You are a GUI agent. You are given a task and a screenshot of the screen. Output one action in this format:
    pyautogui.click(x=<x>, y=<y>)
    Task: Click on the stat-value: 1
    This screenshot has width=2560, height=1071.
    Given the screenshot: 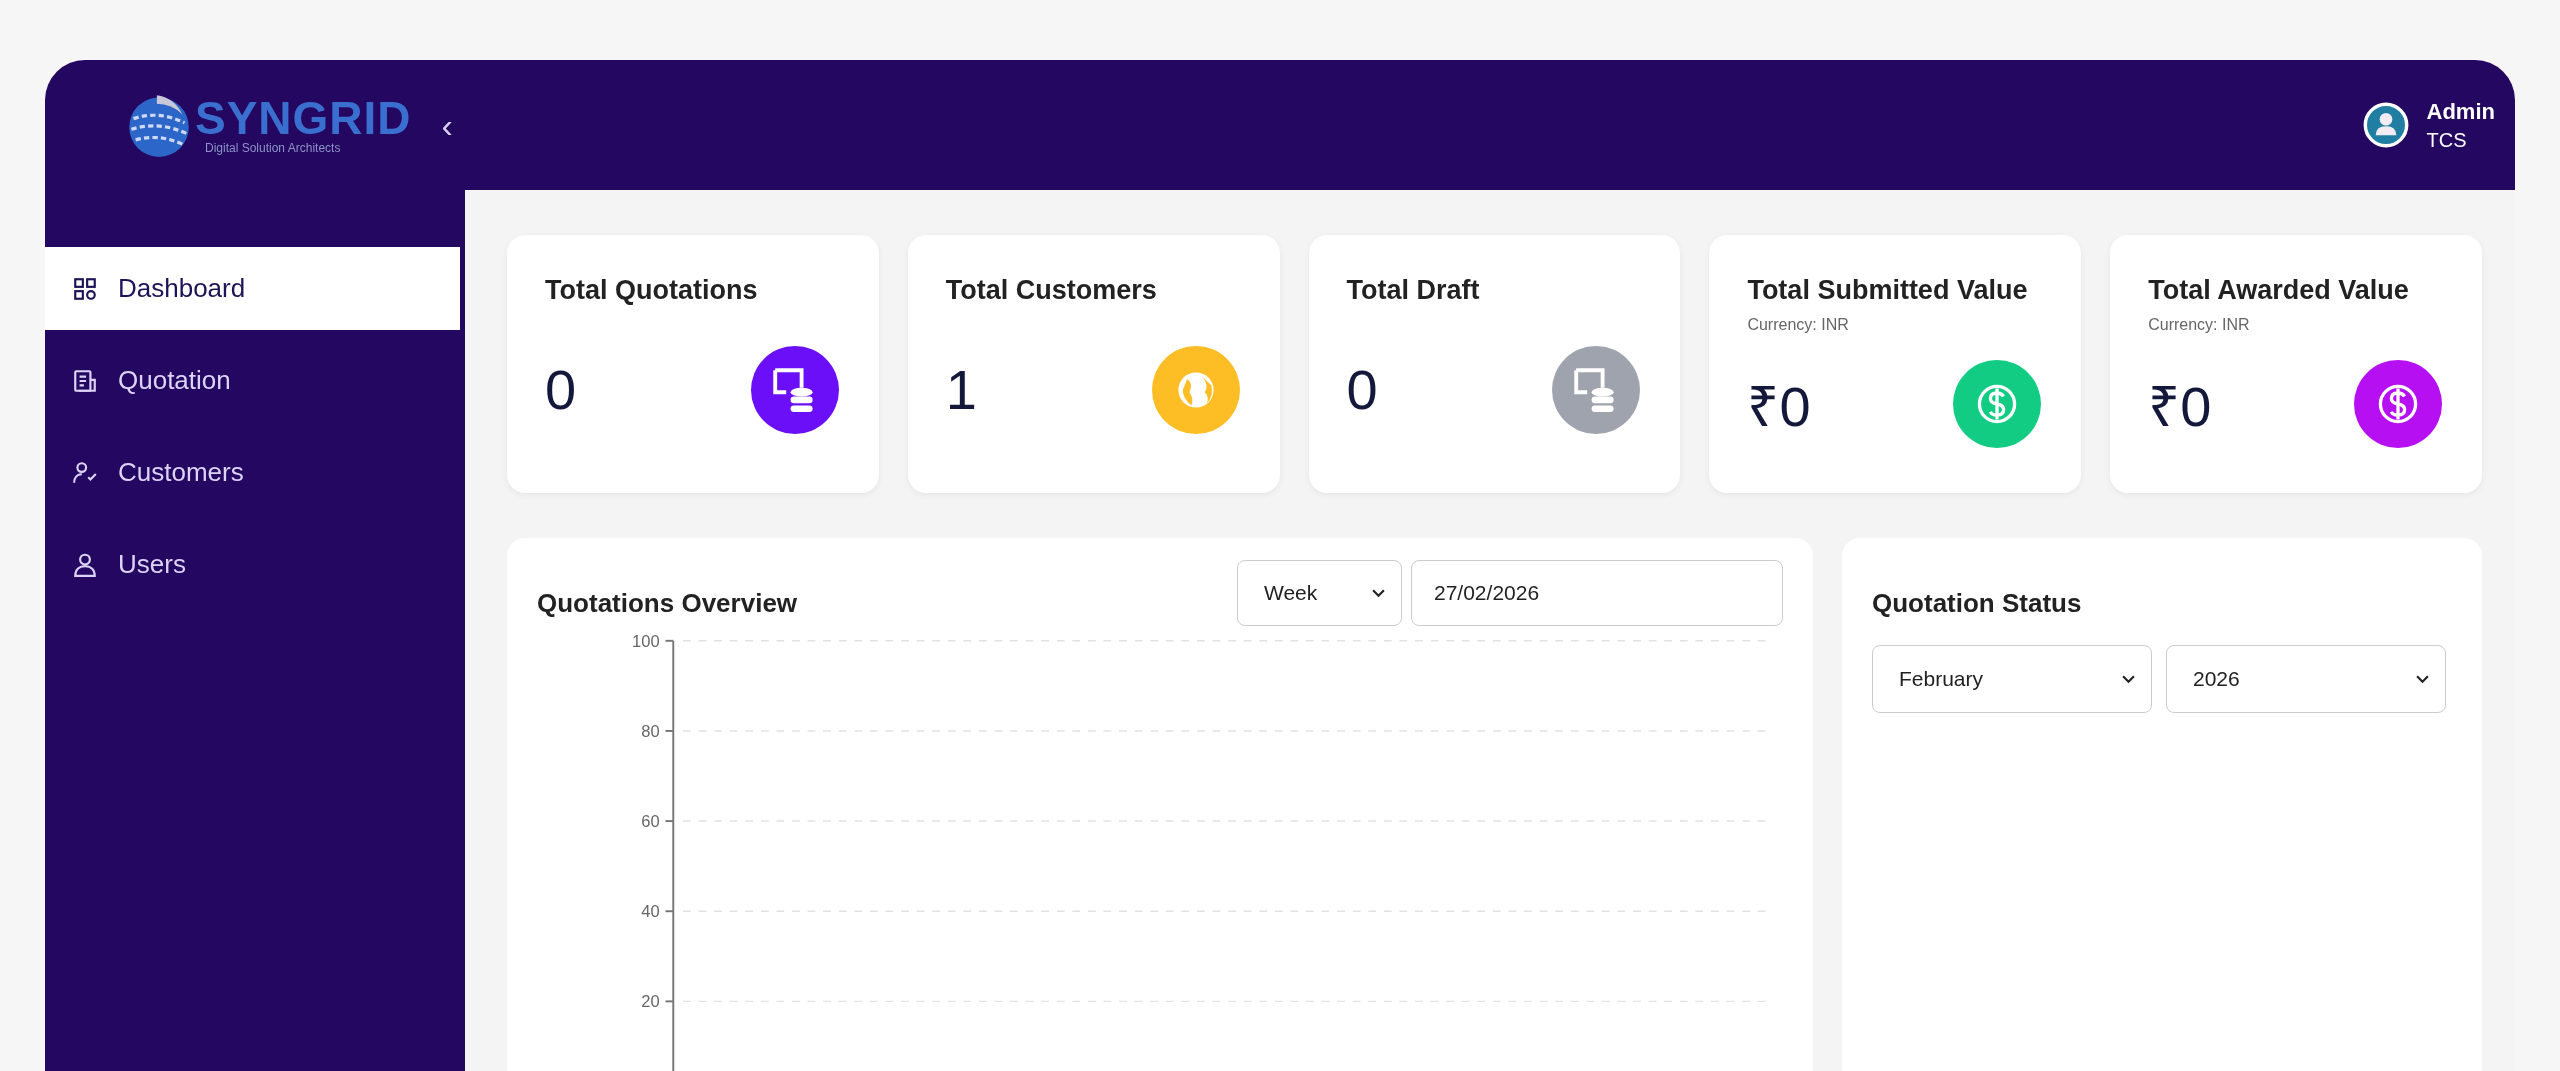 What is the action you would take?
    pyautogui.click(x=961, y=389)
    